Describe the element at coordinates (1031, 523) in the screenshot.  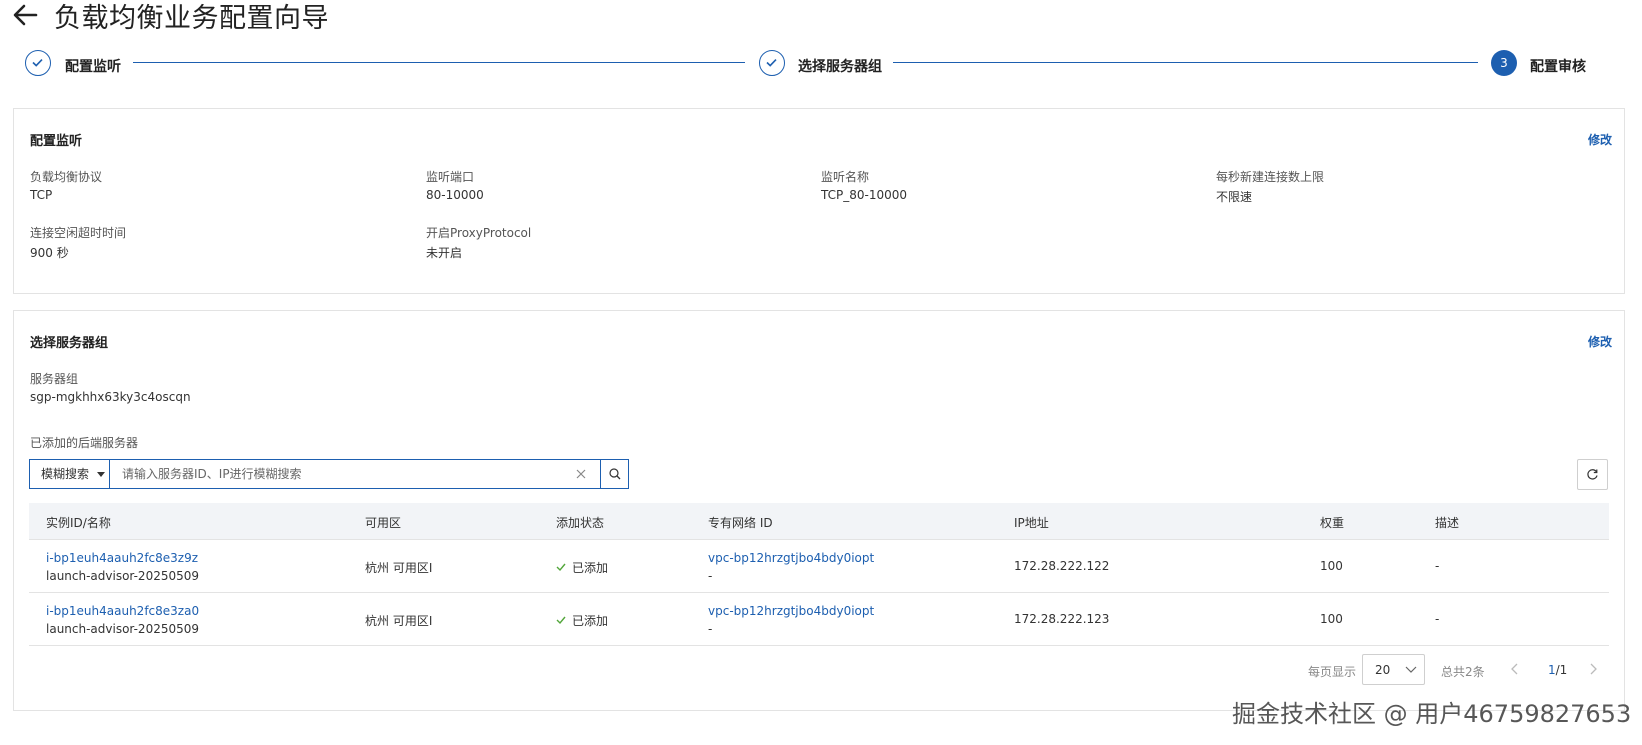
I see `column-header-ip: IP地址` at that location.